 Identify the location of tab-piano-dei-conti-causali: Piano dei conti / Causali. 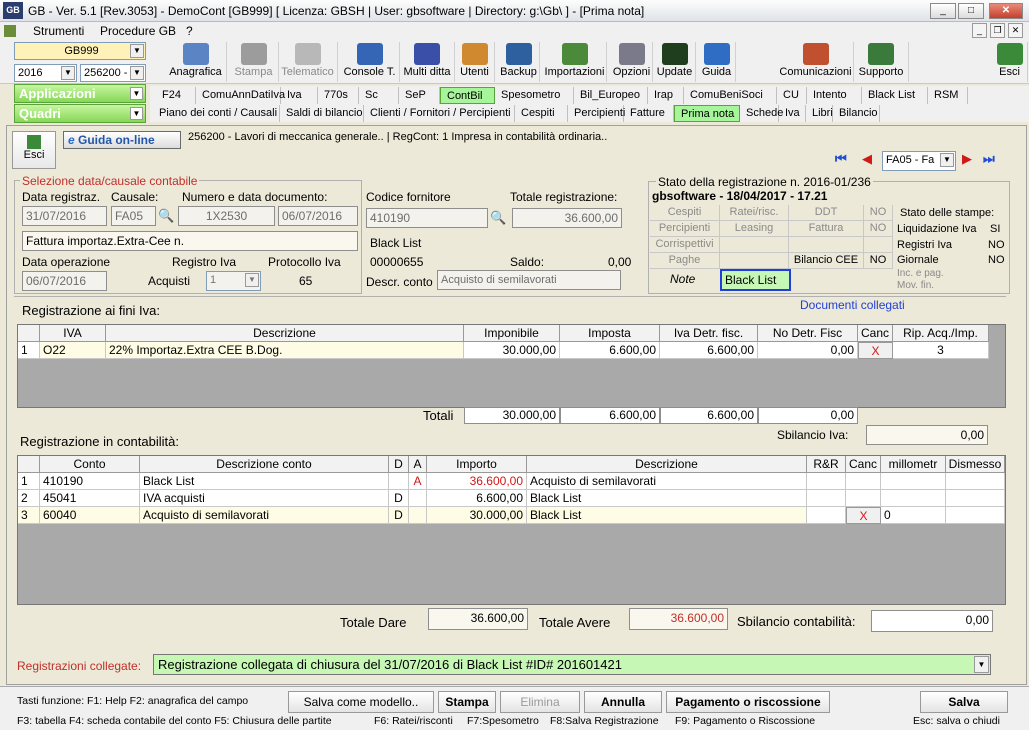
(216, 113).